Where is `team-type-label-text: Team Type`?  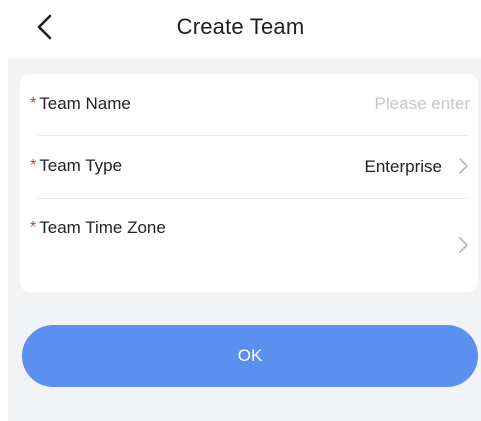
team-type-label-text: Team Type is located at coordinates (81, 165).